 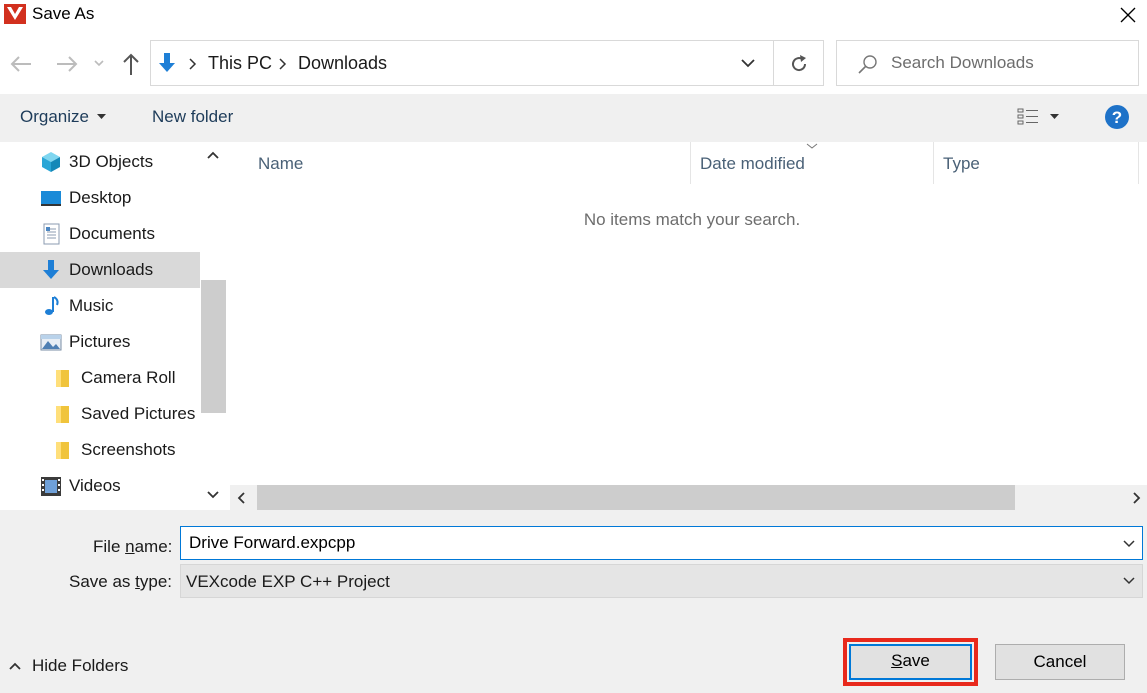 What do you see at coordinates (131, 64) in the screenshot?
I see `up-arrow-icon` at bounding box center [131, 64].